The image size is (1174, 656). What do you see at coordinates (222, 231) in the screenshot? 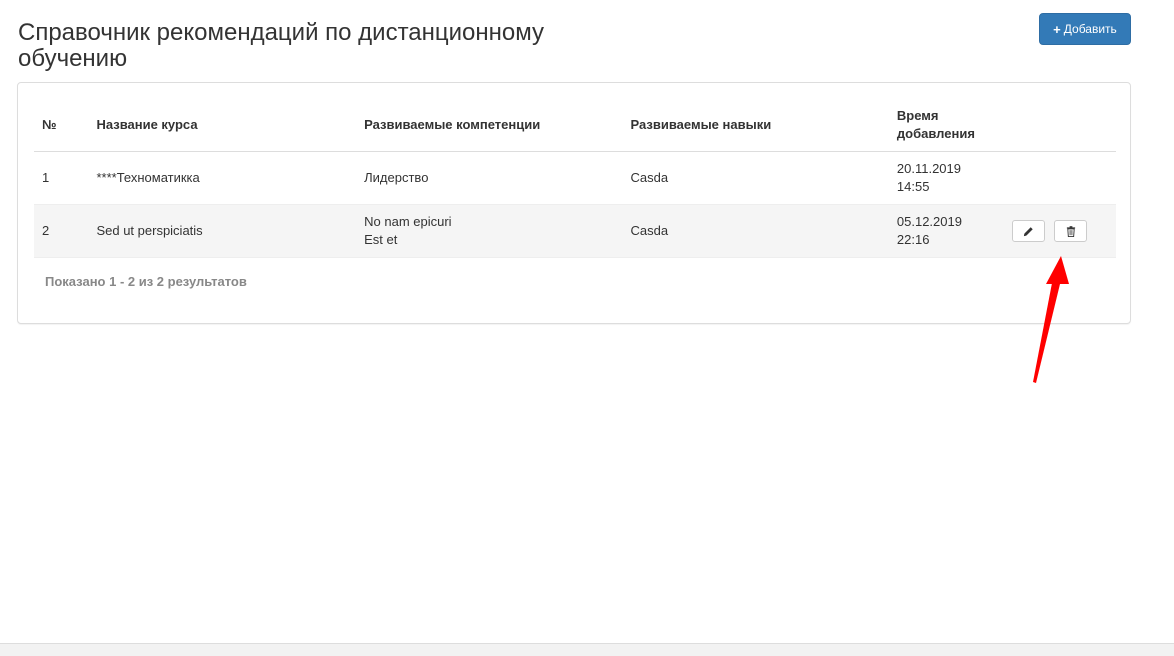
I see `course-name: Sed ut perspiciatis` at bounding box center [222, 231].